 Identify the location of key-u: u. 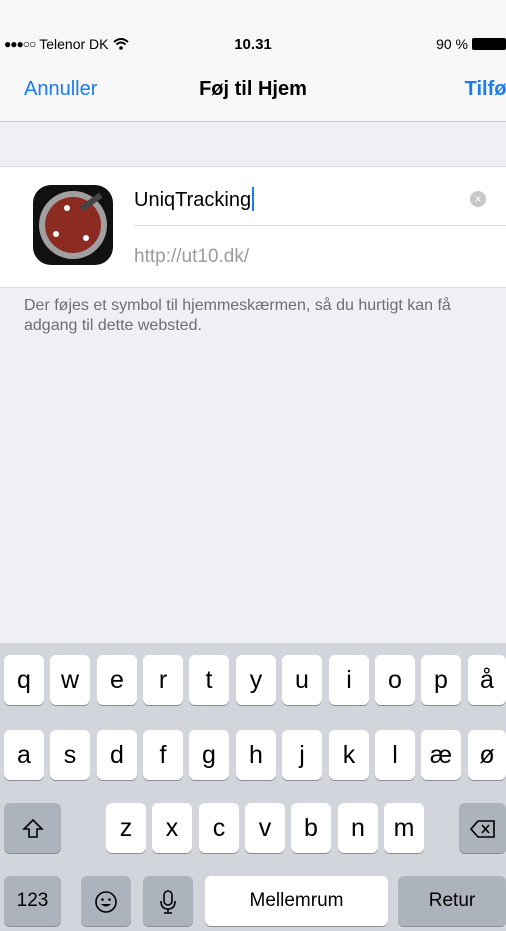
(302, 680).